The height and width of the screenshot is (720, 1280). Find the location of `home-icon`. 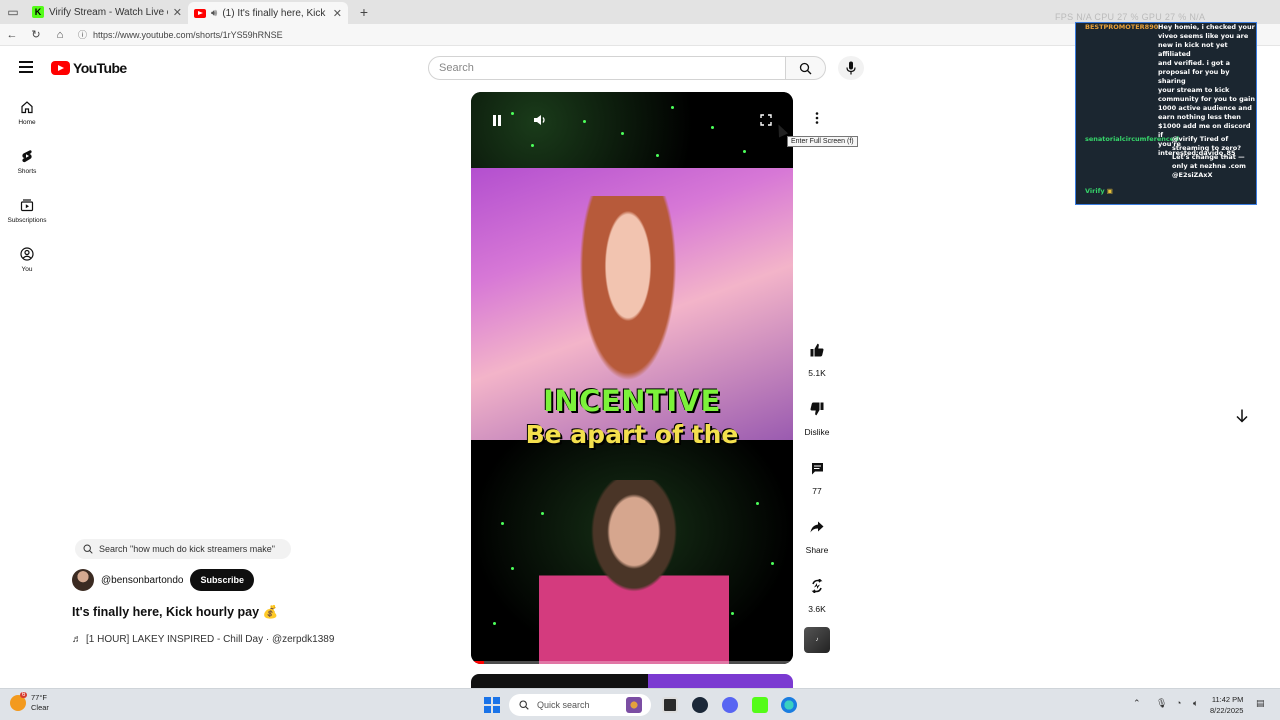

home-icon is located at coordinates (27, 107).